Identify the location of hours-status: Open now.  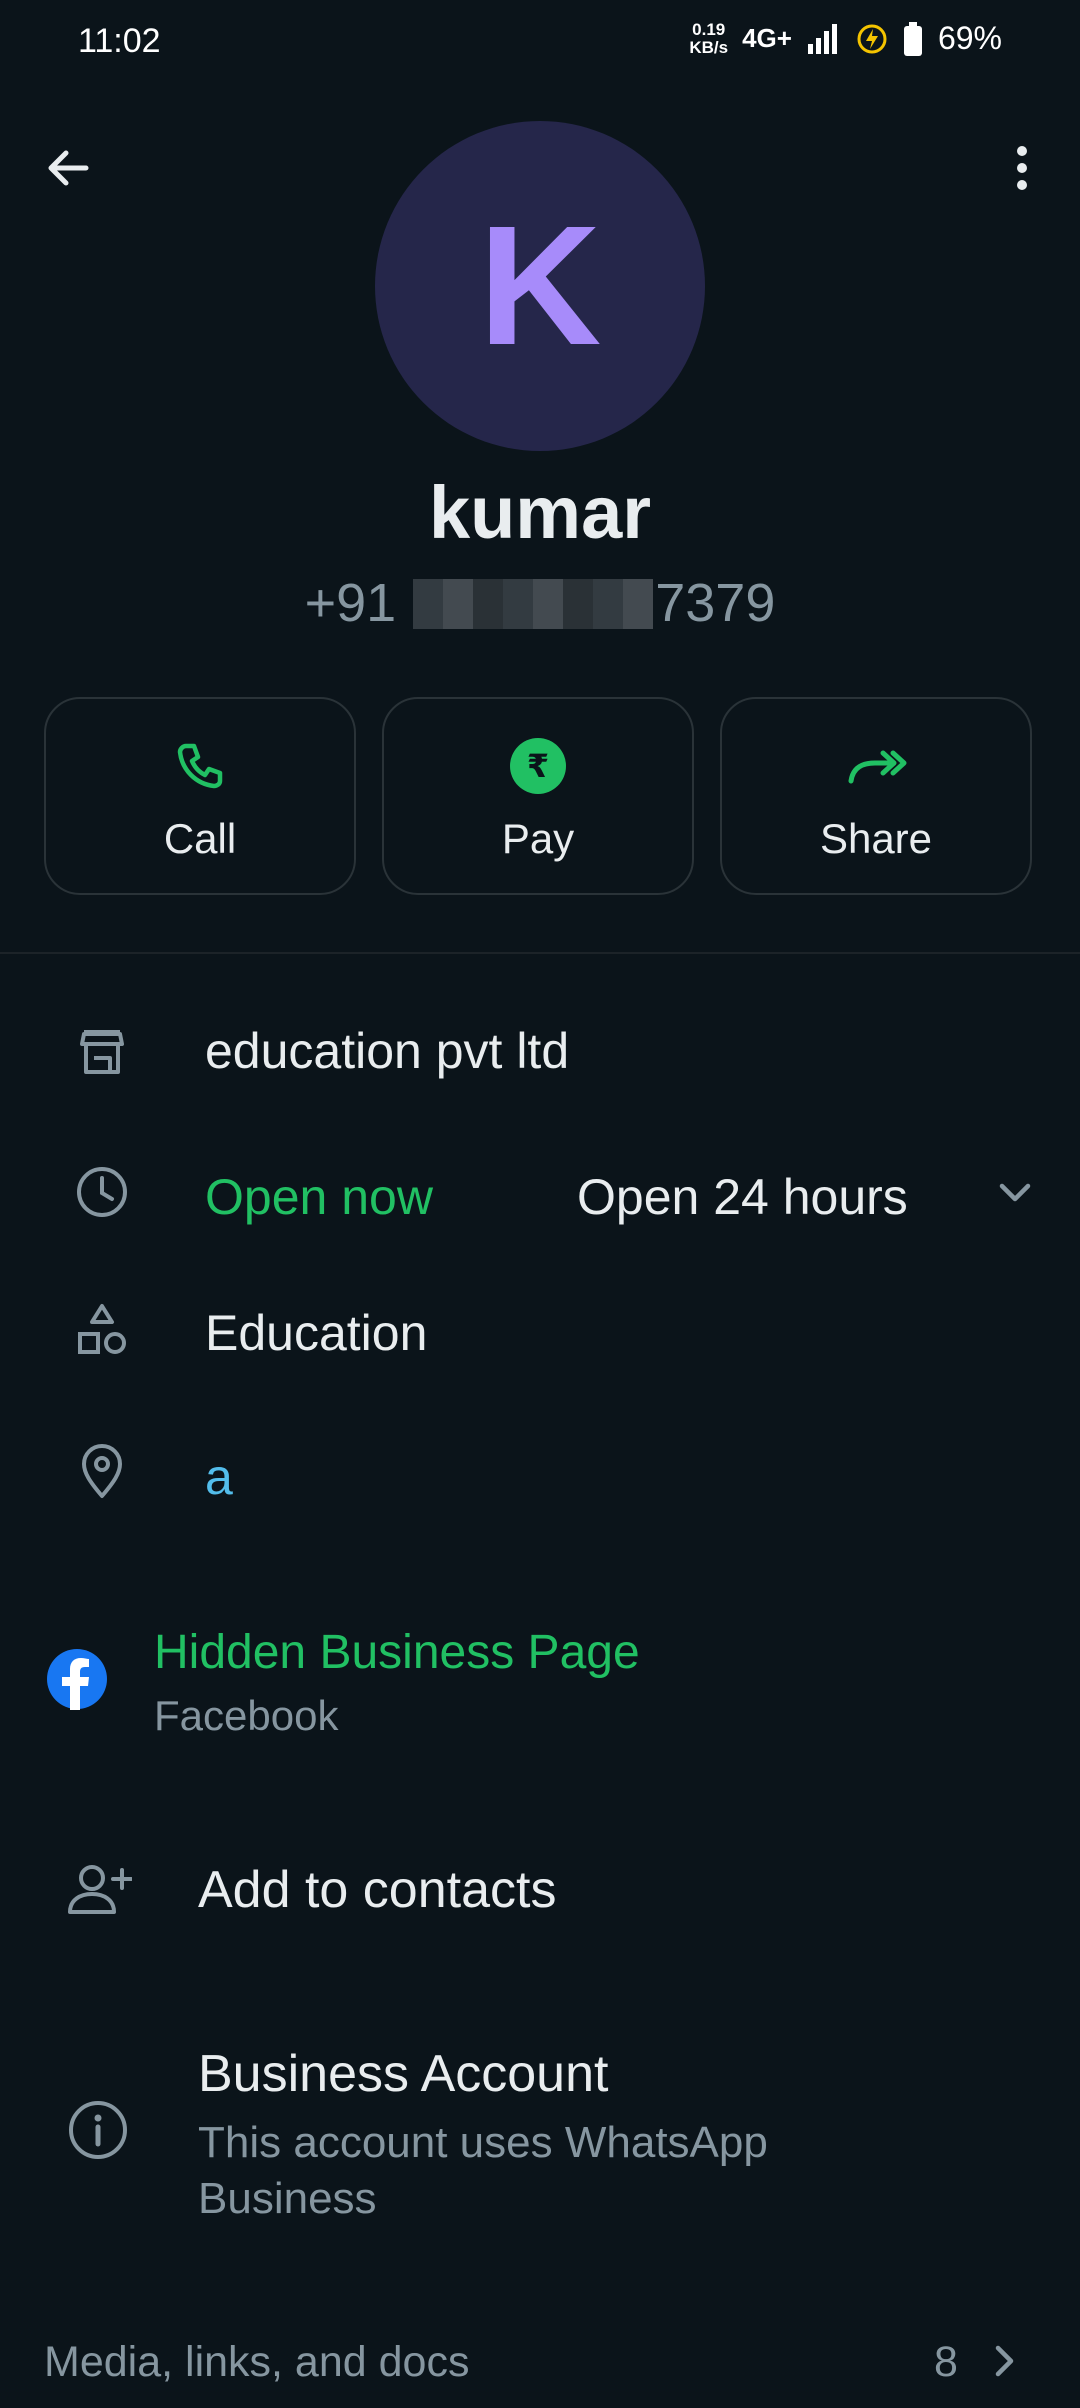
(319, 1197).